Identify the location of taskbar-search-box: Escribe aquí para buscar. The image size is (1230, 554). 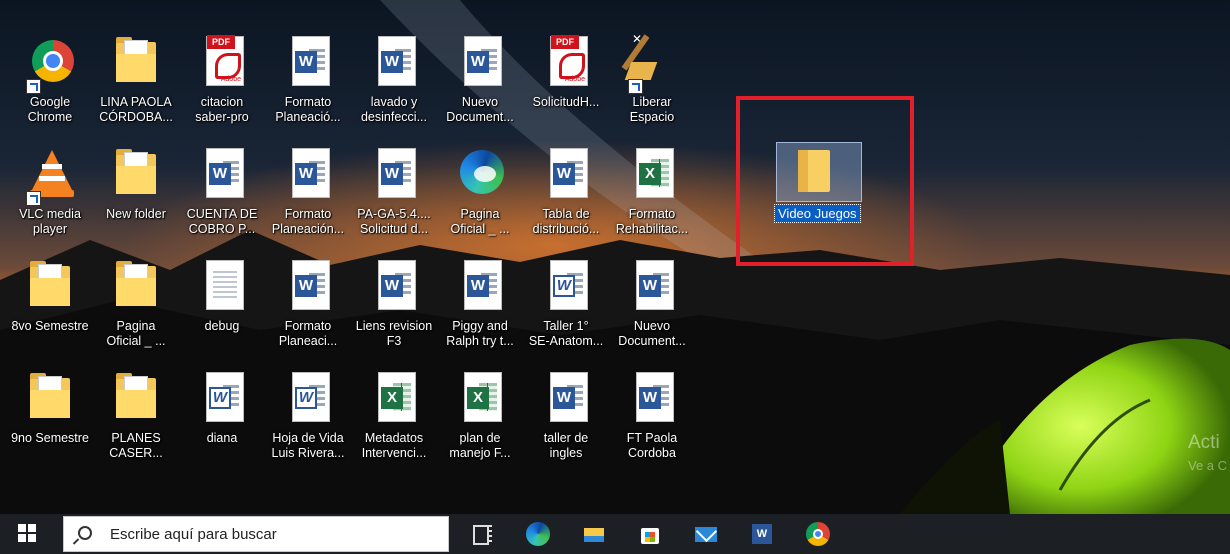
(256, 534).